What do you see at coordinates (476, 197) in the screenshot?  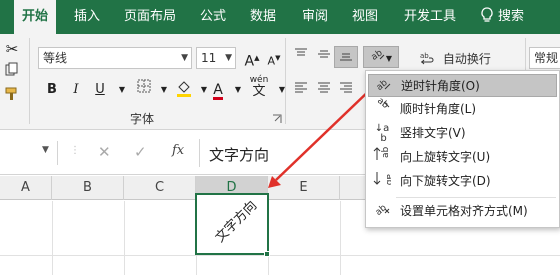 I see `menu-separator` at bounding box center [476, 197].